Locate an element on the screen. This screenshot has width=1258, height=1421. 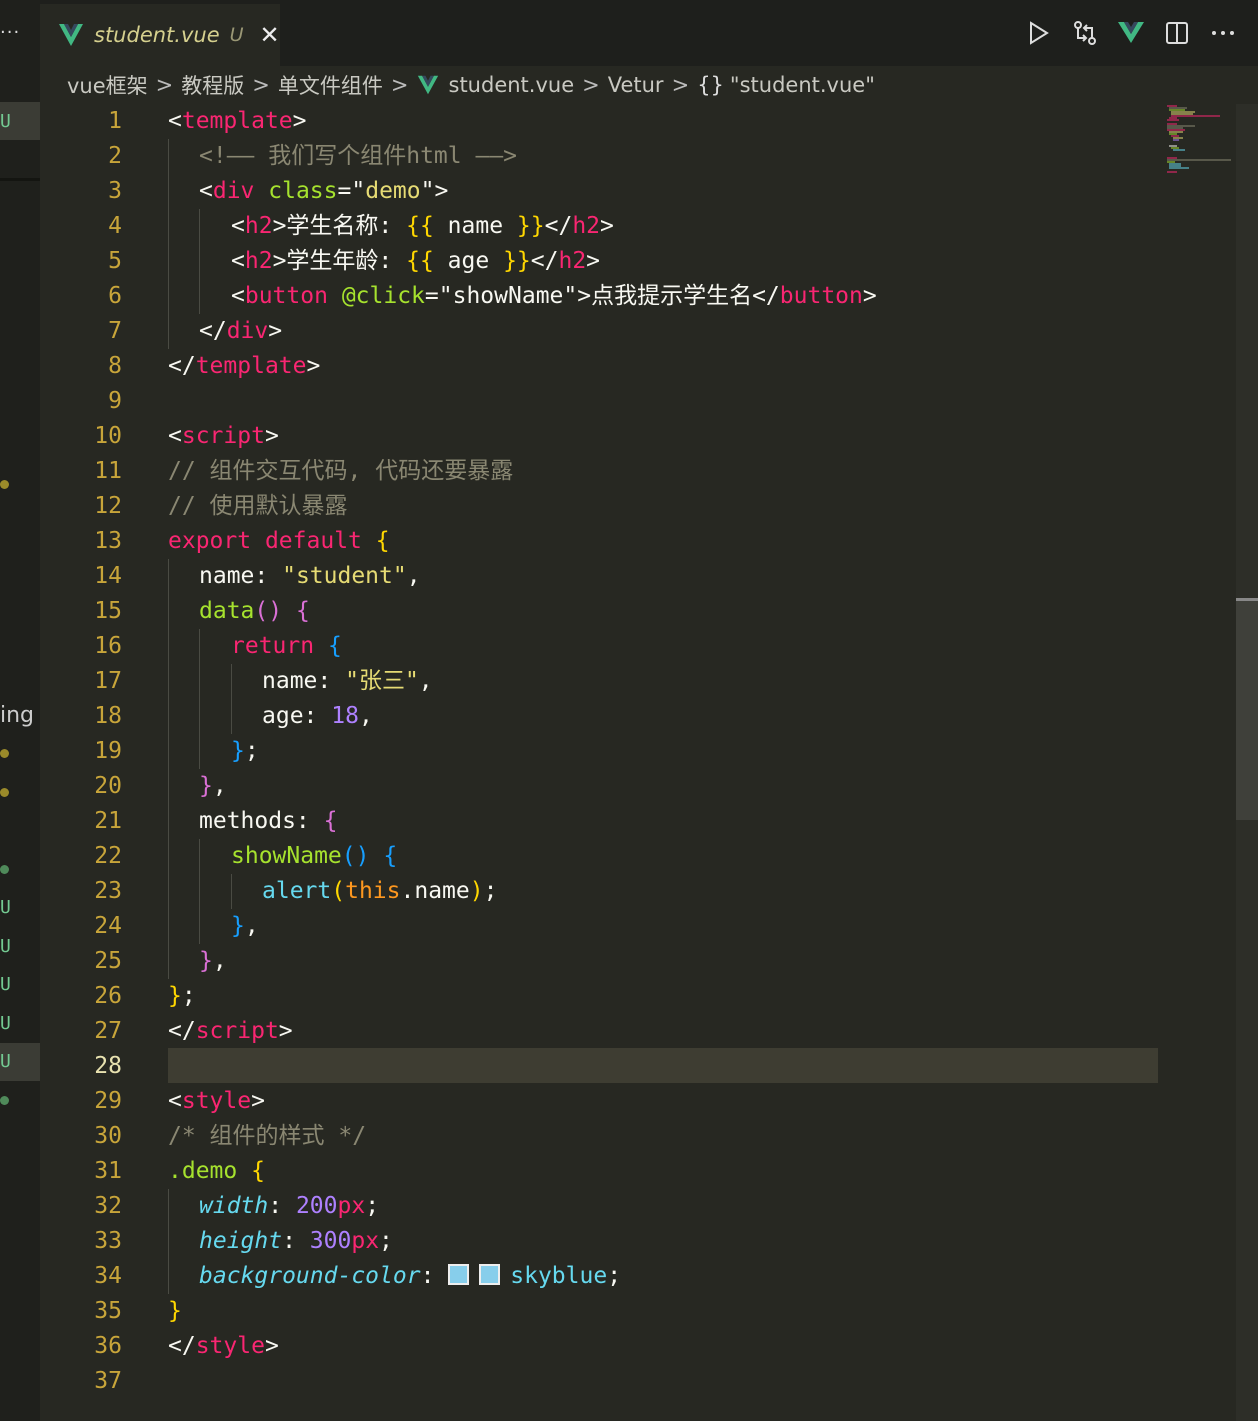
code-line: width: 200px; is located at coordinates (289, 1206).